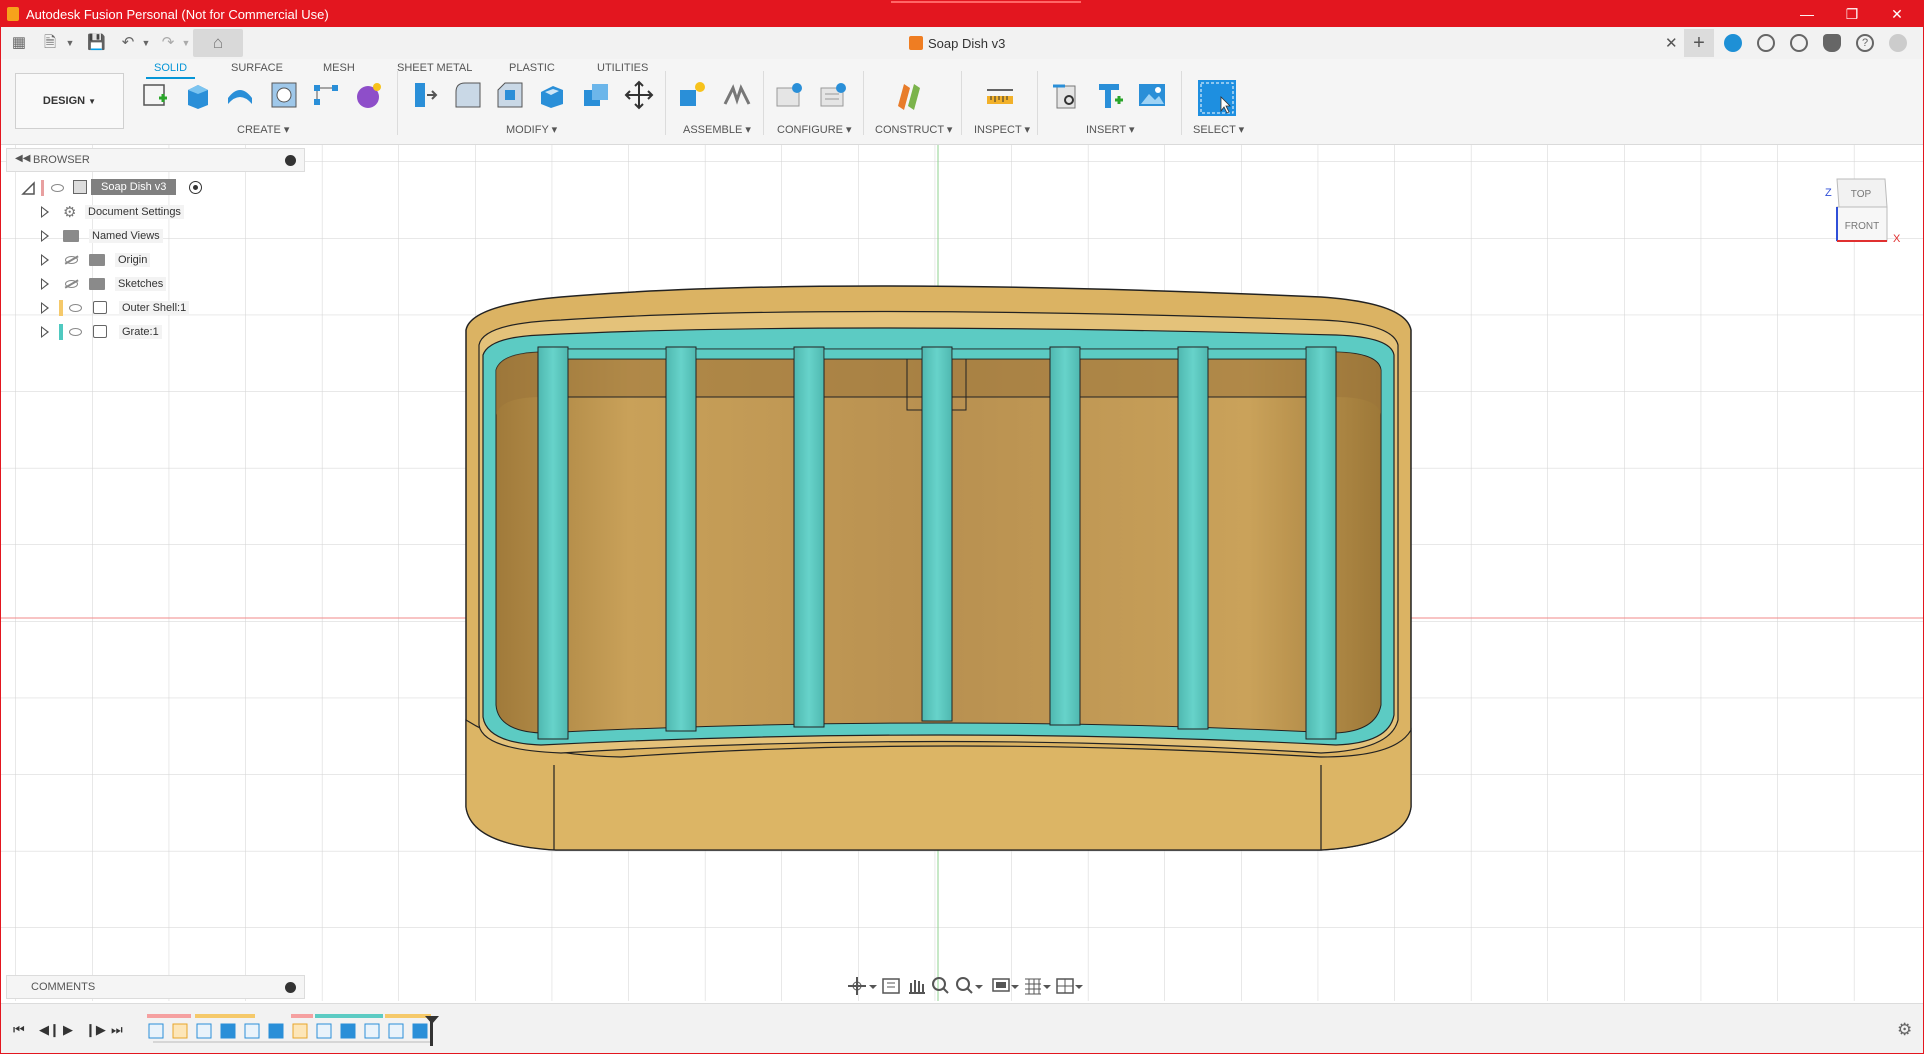  I want to click on minimize-icon: —, so click(1807, 14).